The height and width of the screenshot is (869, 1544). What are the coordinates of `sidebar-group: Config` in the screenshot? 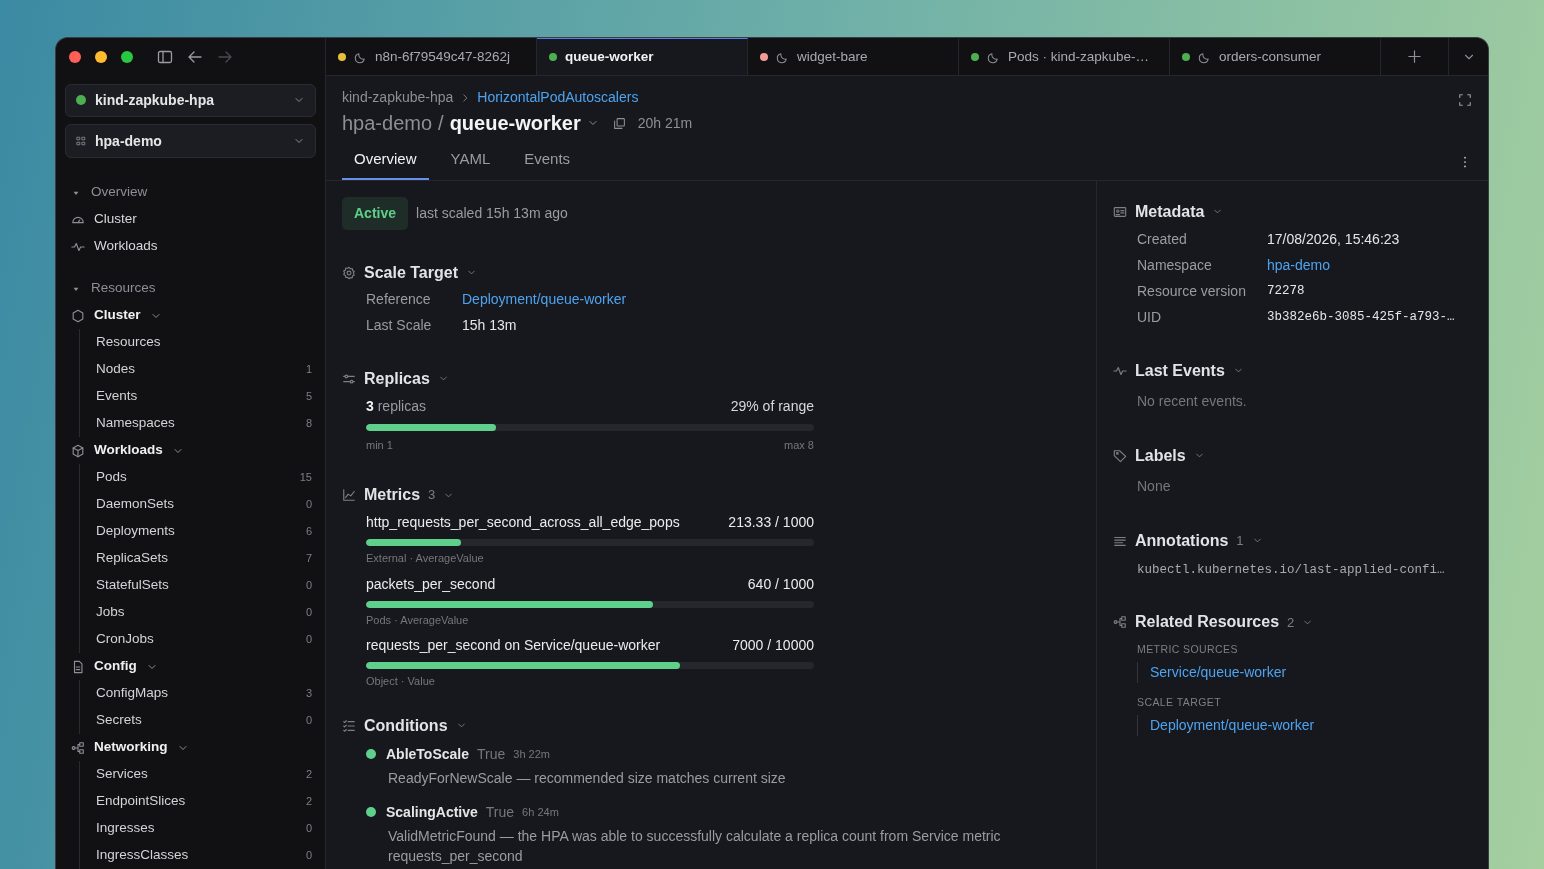 It's located at (190, 666).